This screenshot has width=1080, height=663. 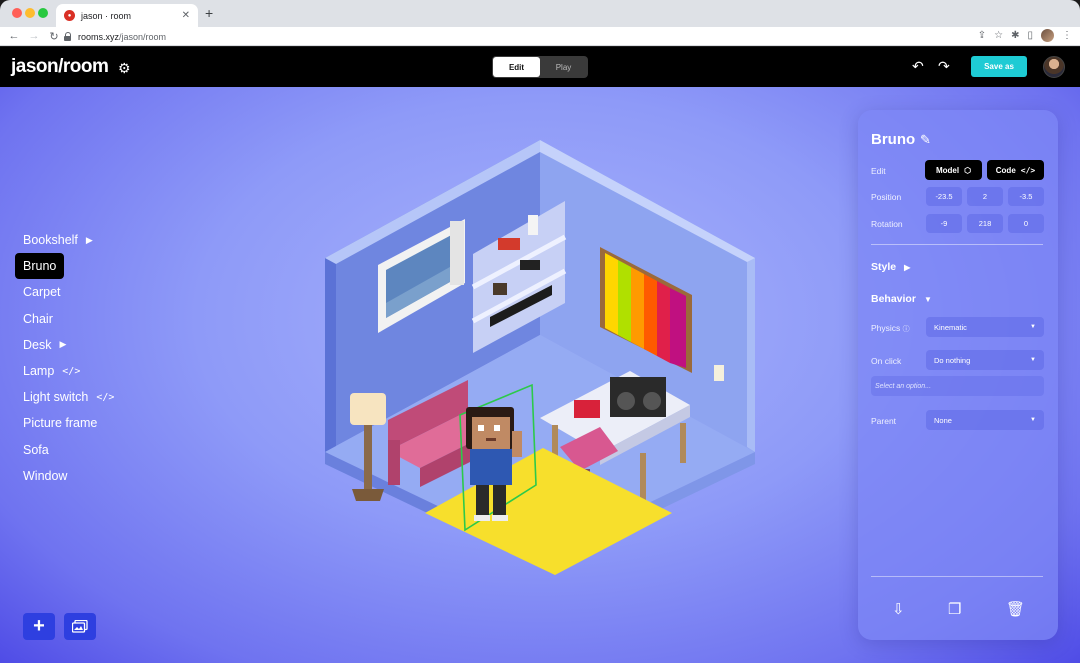 I want to click on object-item-window: Window, so click(x=45, y=476).